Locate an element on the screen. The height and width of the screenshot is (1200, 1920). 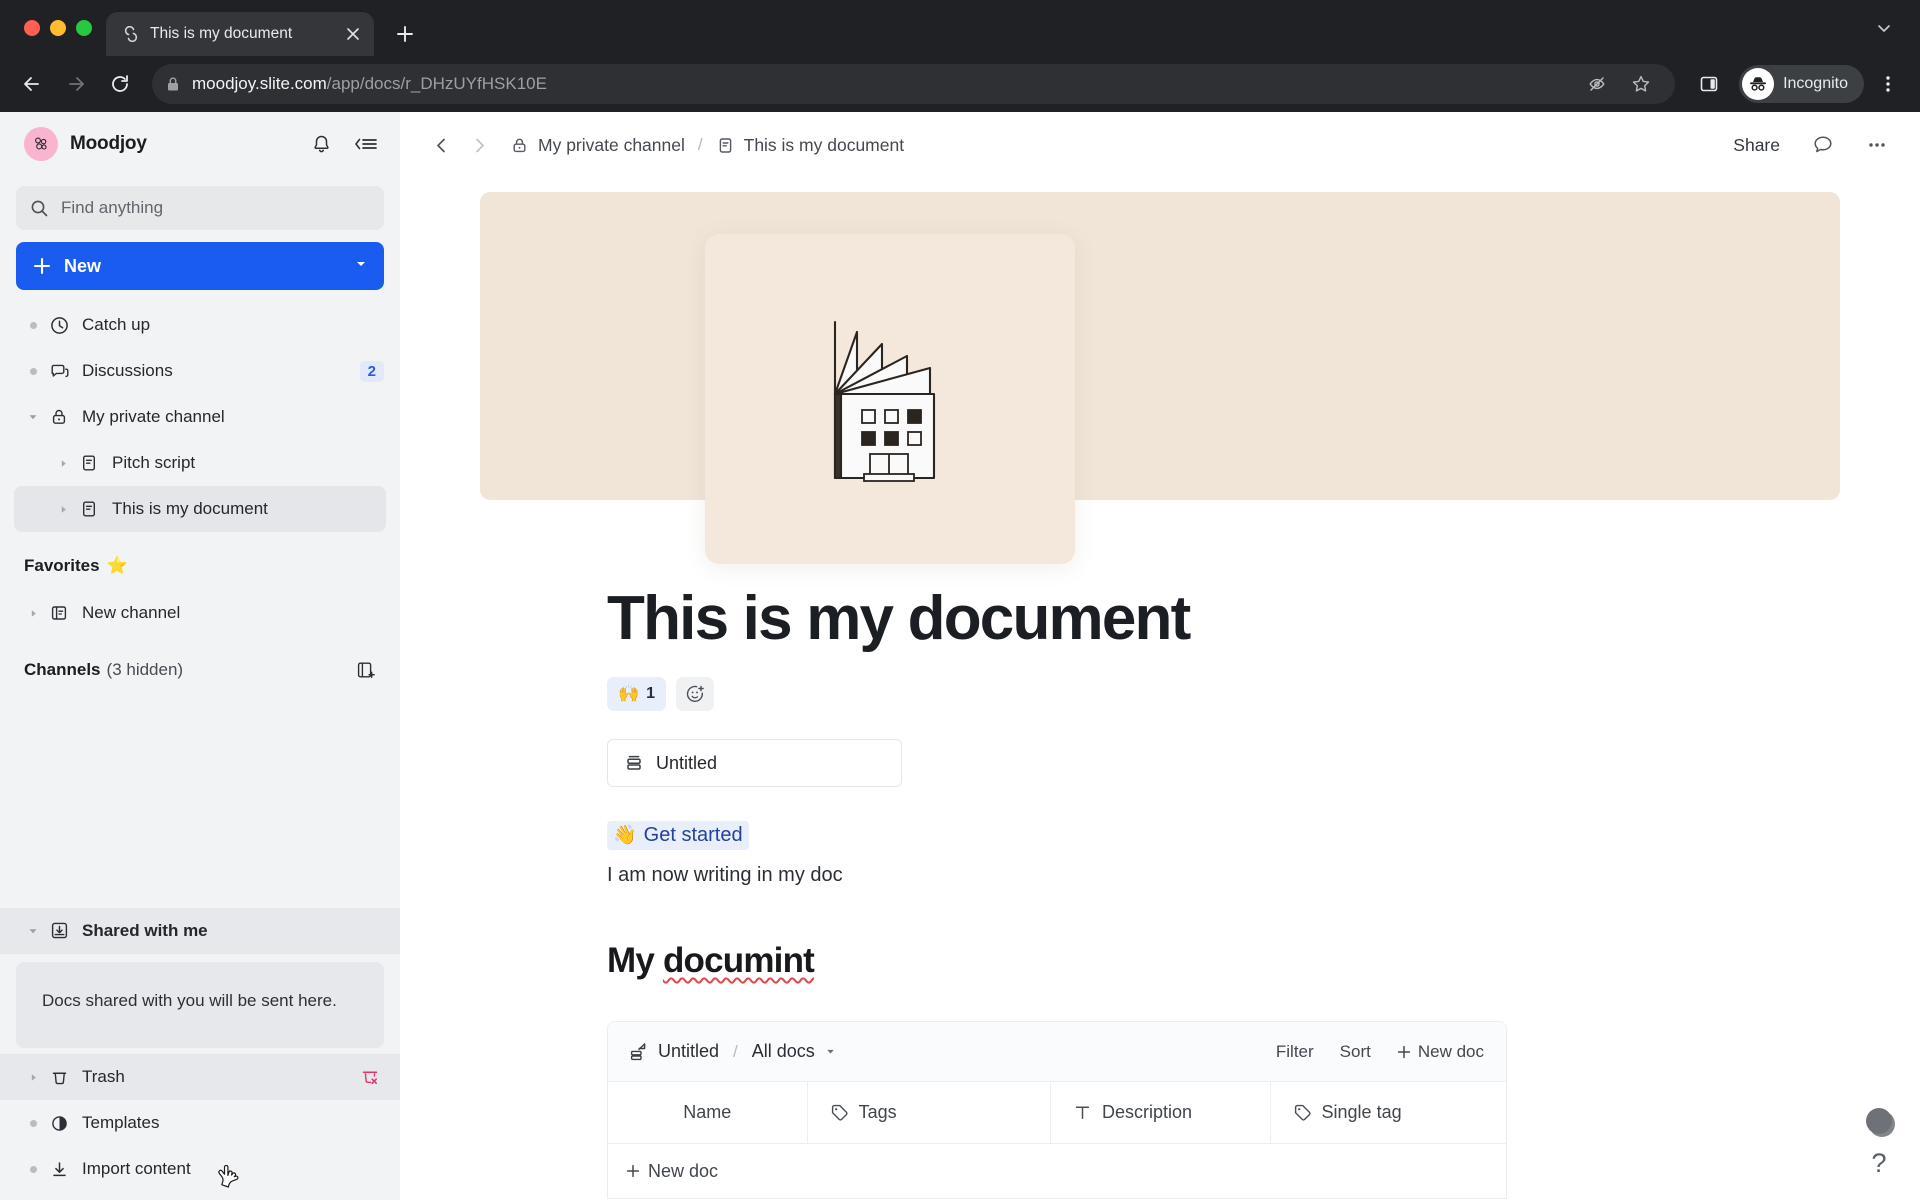
star-icon is located at coordinates (1641, 84).